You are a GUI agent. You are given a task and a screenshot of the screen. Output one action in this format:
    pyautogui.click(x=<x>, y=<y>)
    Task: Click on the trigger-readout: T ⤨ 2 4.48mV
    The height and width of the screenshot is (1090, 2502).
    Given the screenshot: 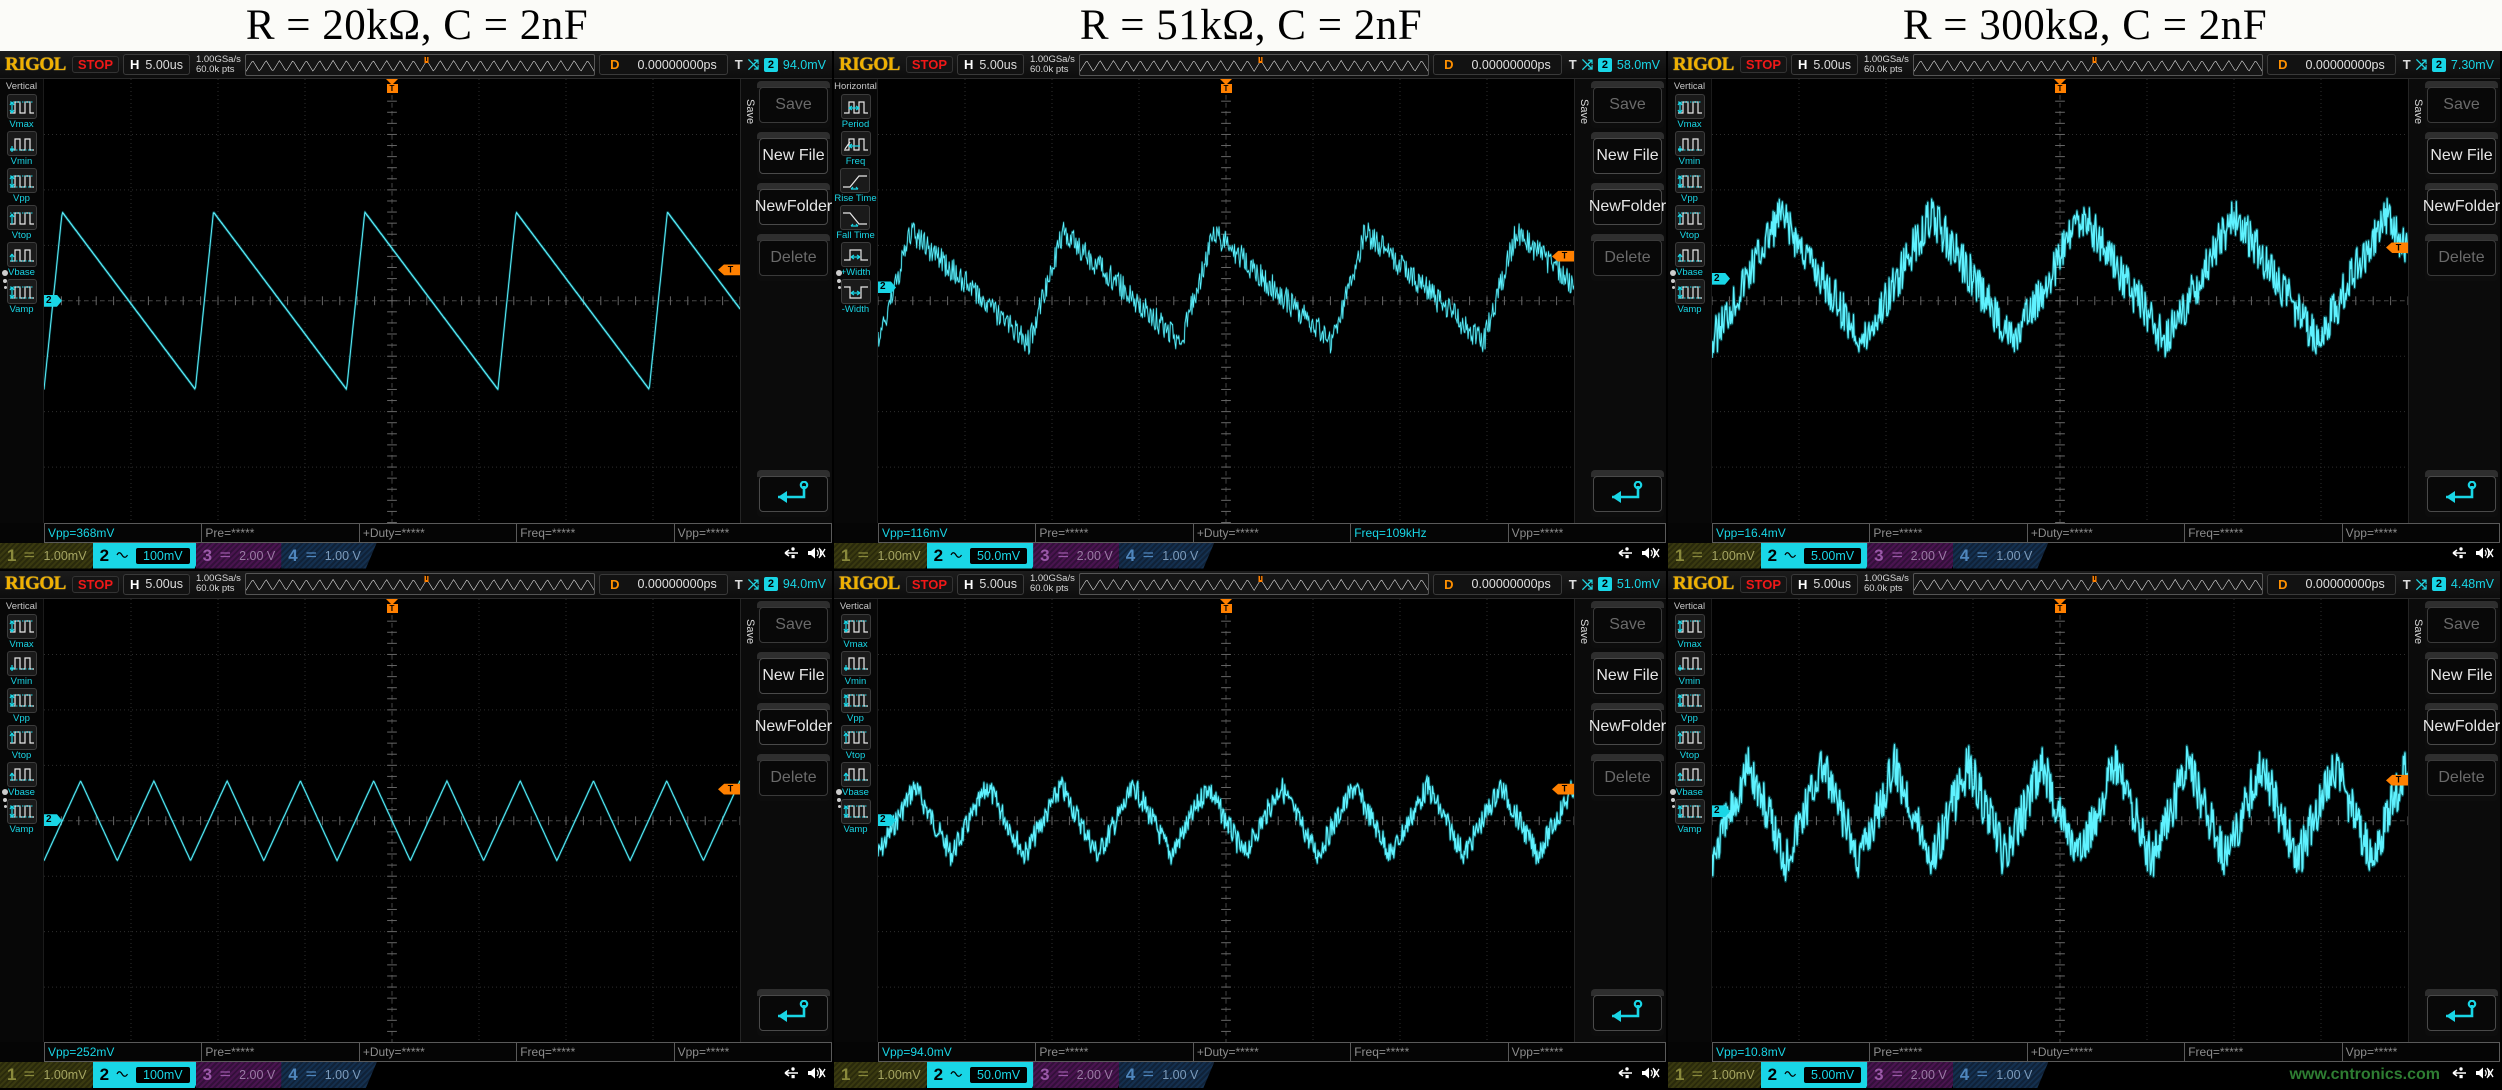 What is the action you would take?
    pyautogui.click(x=2448, y=584)
    